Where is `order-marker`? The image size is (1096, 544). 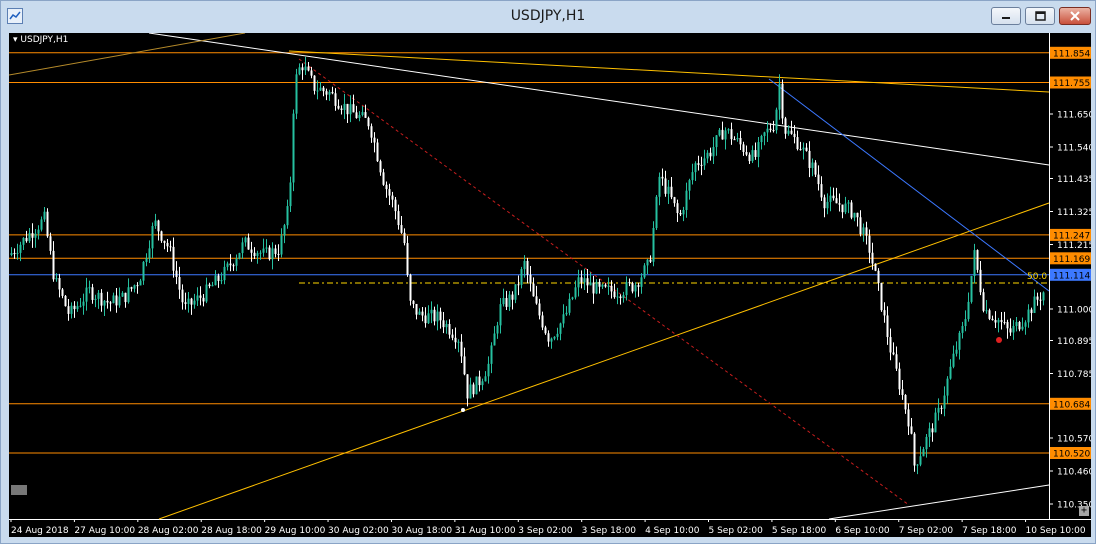 order-marker is located at coordinates (999, 340).